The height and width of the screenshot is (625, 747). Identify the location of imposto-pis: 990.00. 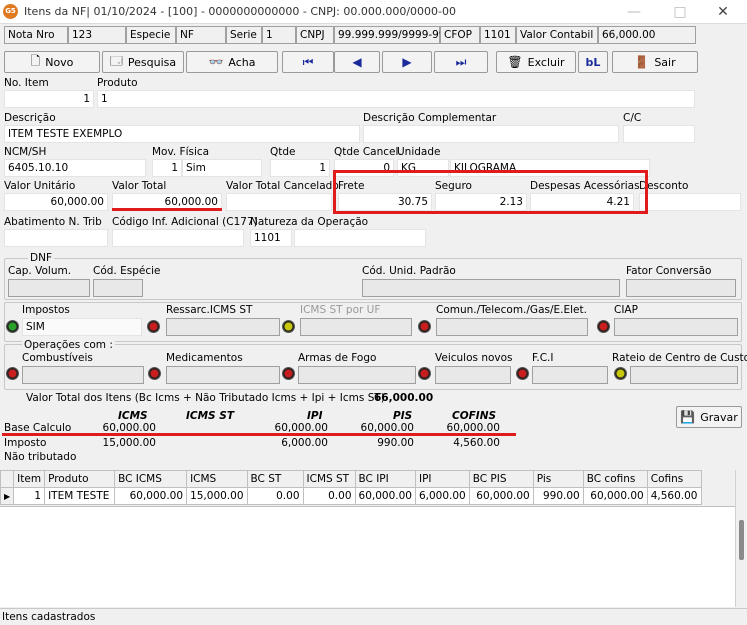
(395, 443).